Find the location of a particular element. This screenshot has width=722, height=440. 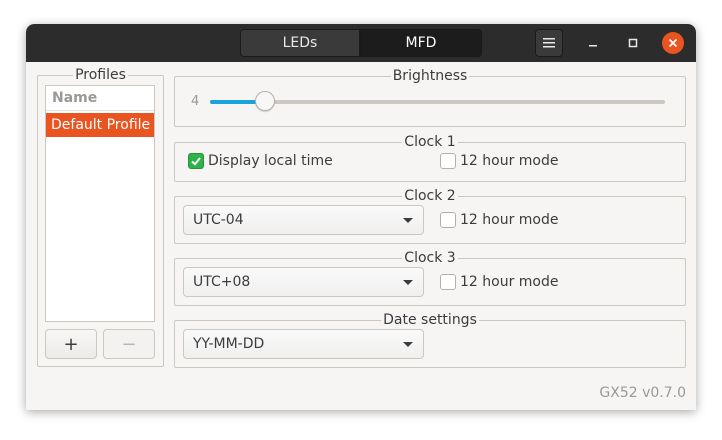

tab-leds: LEDs is located at coordinates (300, 43).